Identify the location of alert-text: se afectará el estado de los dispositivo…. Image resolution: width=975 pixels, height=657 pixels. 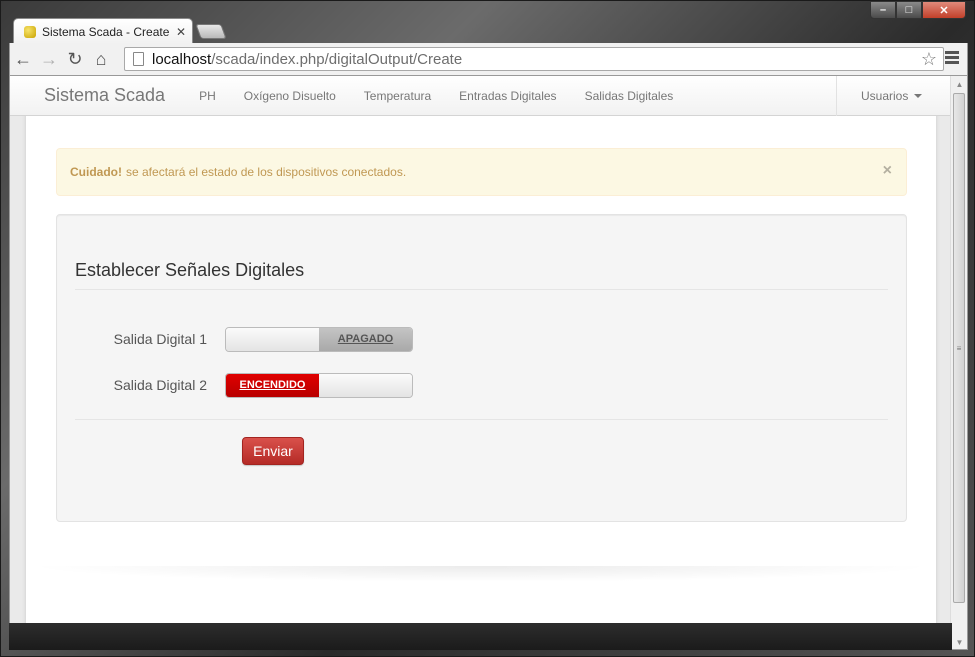
(266, 172).